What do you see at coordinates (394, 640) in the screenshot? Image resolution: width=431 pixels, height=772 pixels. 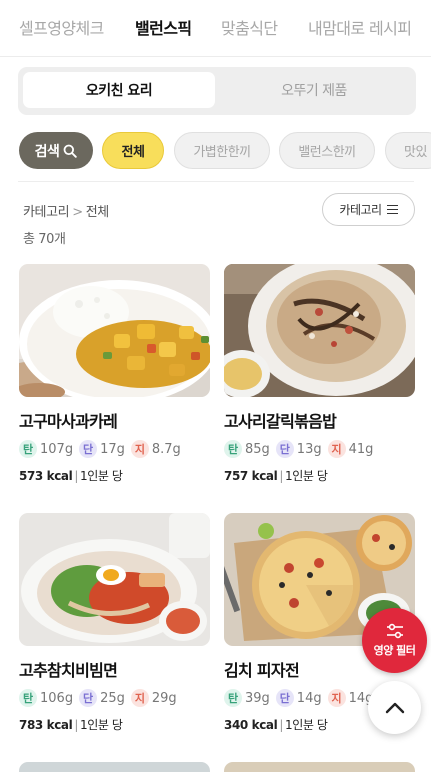 I see `nutrition-filter-button: 영양 필터` at bounding box center [394, 640].